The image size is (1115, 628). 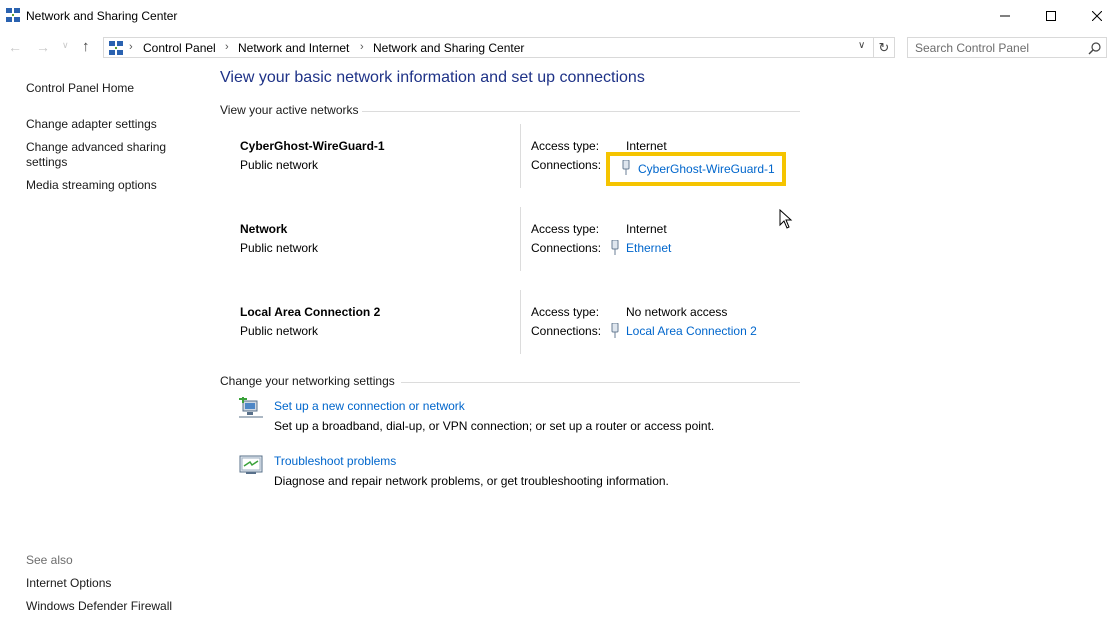 What do you see at coordinates (677, 312) in the screenshot?
I see `access-type-value: No network access` at bounding box center [677, 312].